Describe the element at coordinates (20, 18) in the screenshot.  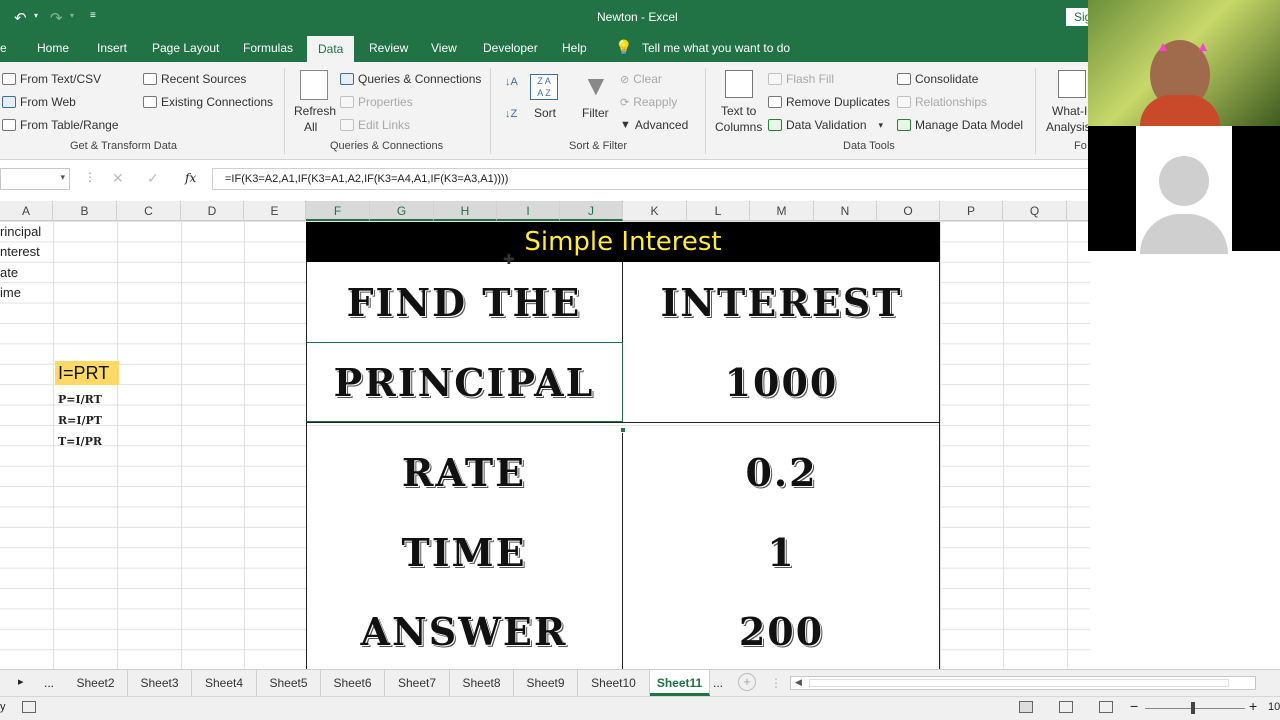
I see `undo-icon: ↶` at that location.